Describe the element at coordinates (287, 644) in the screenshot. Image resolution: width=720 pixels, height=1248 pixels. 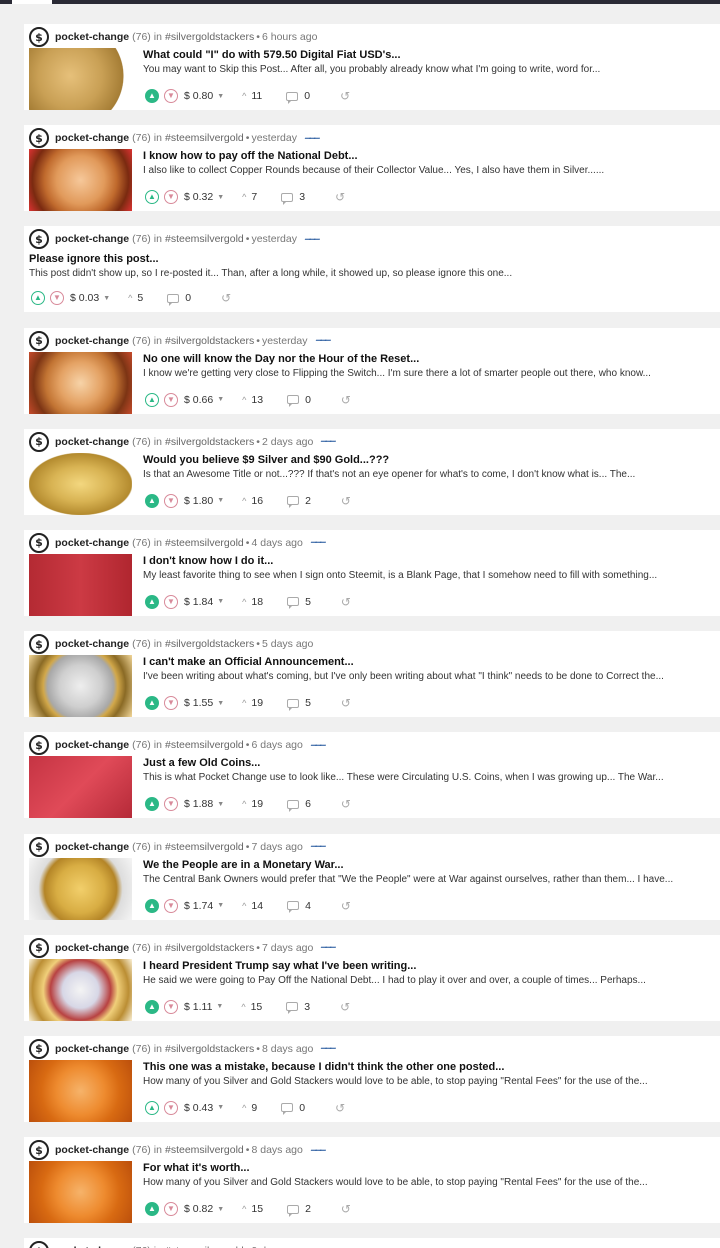
I see `post-timestamp: 5 days ago` at that location.